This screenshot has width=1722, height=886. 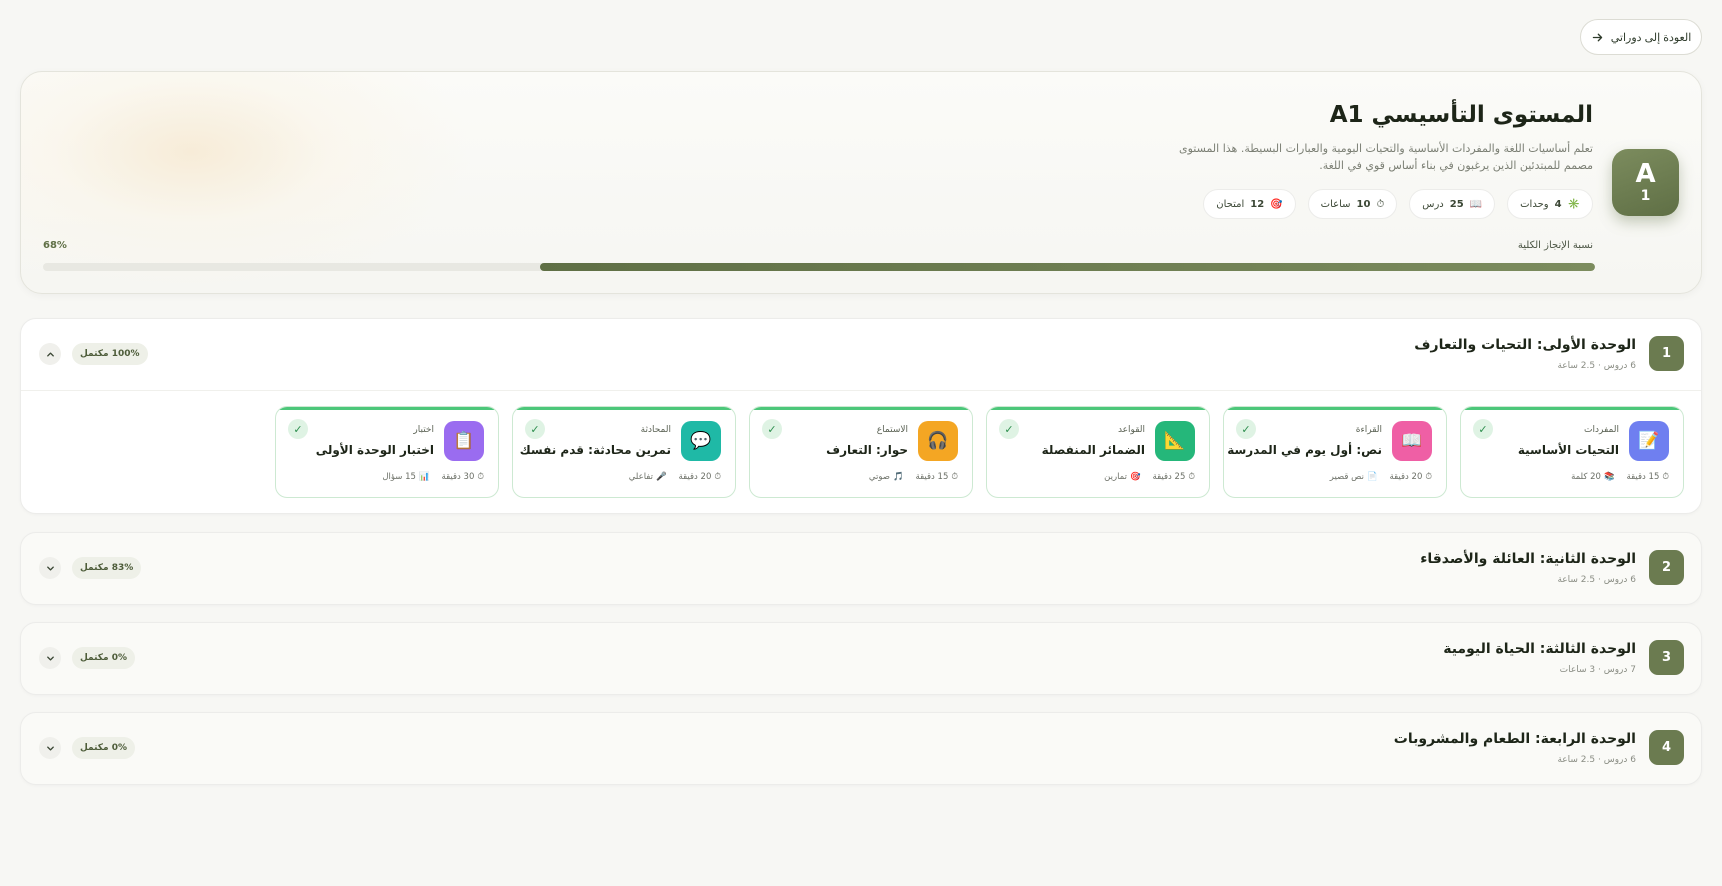 I want to click on progress-percent: 68%, so click(x=55, y=245).